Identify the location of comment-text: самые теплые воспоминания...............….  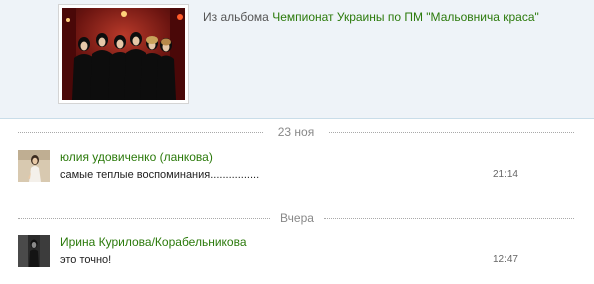
(160, 175).